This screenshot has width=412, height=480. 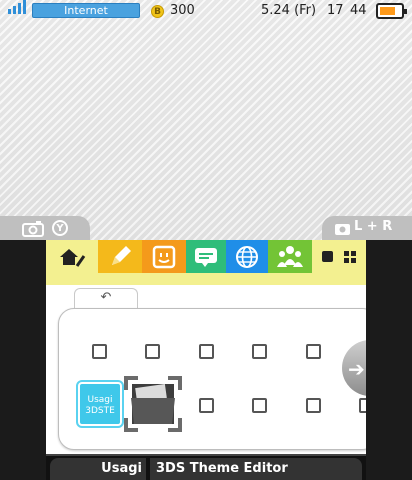 I want to click on view-toggle, so click(x=339, y=256).